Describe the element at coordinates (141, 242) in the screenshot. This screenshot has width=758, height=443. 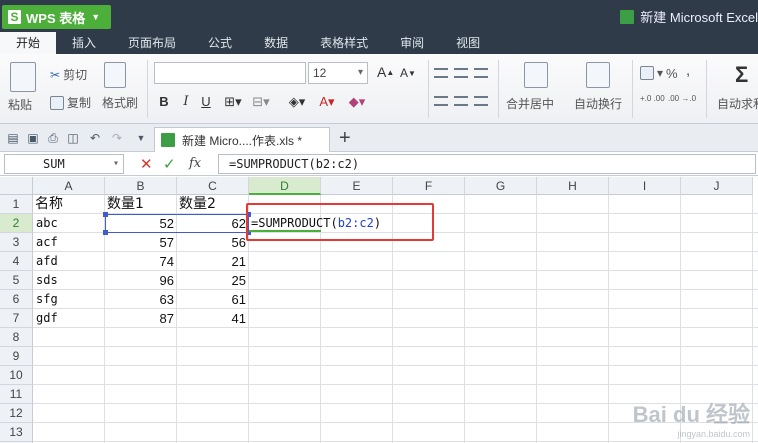
I see `quantity1-cell: 57` at that location.